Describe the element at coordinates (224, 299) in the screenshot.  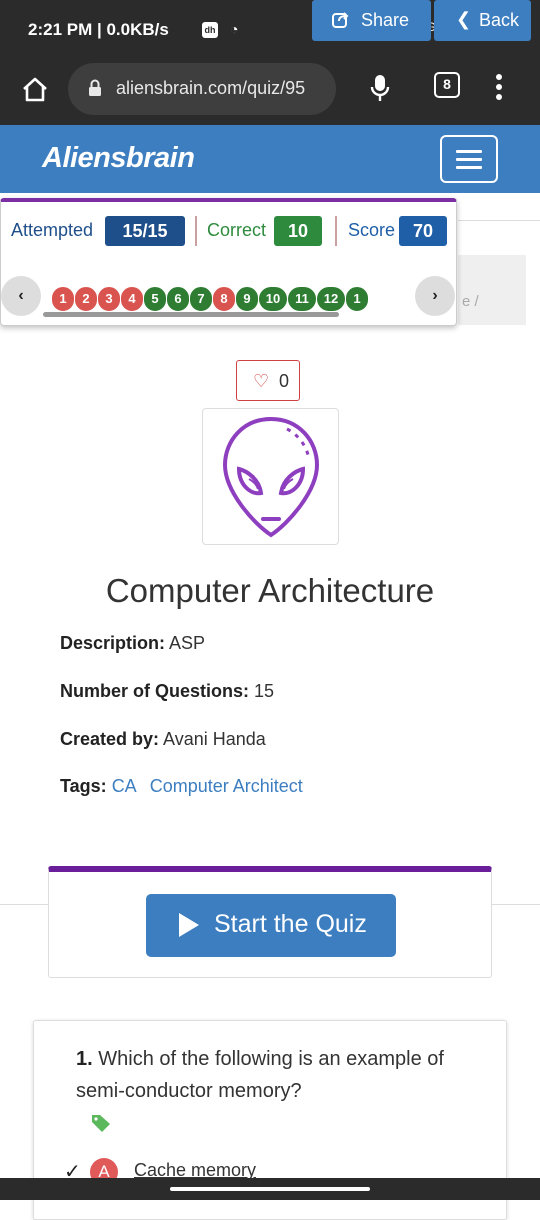
I see `question-bubble: 8` at that location.